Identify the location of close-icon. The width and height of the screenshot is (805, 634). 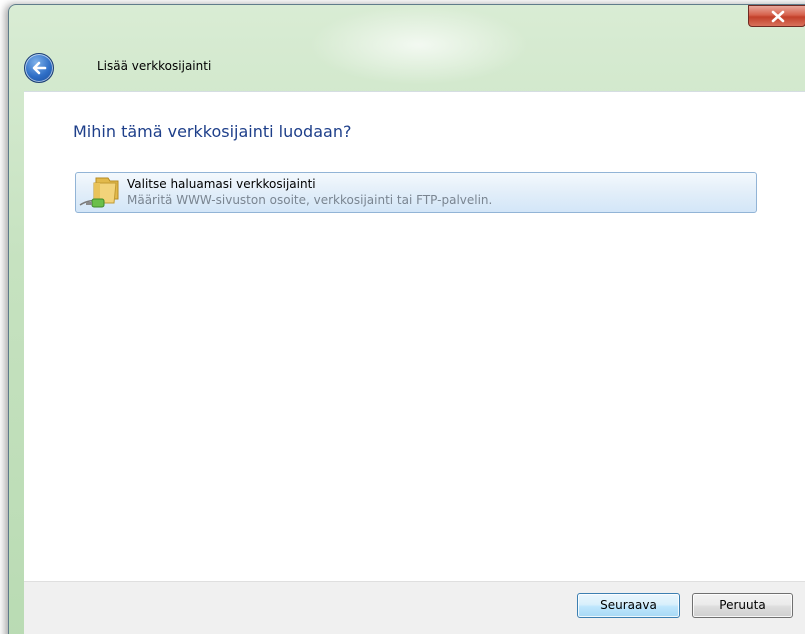
(778, 16).